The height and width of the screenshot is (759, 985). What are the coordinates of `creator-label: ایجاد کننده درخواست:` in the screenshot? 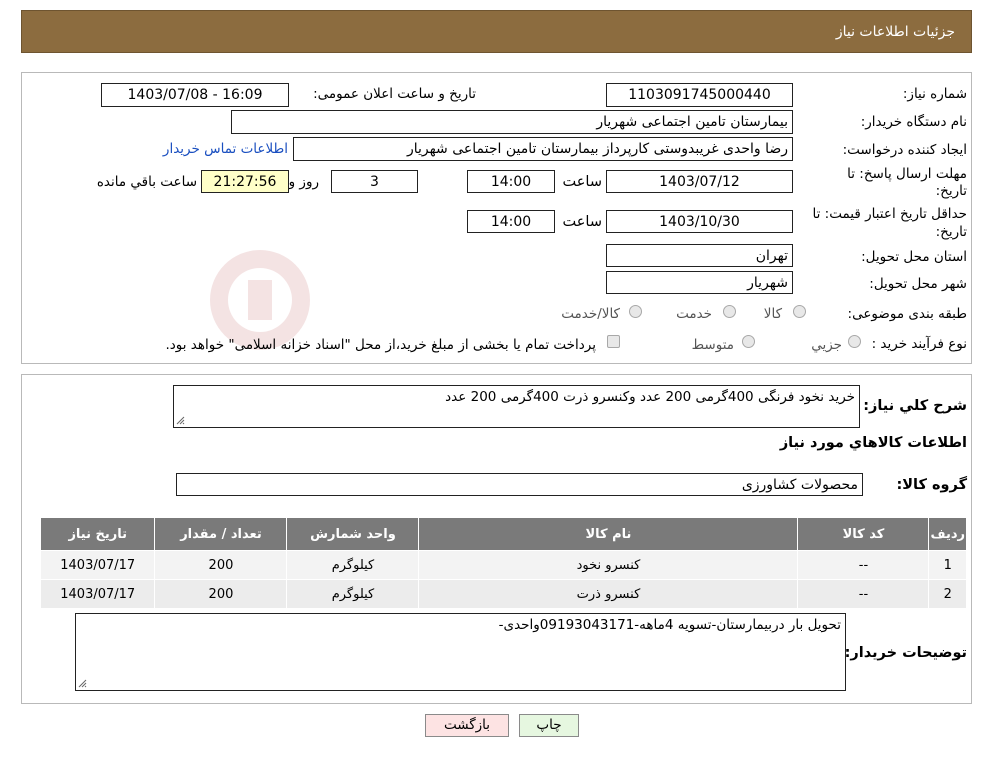 It's located at (904, 150).